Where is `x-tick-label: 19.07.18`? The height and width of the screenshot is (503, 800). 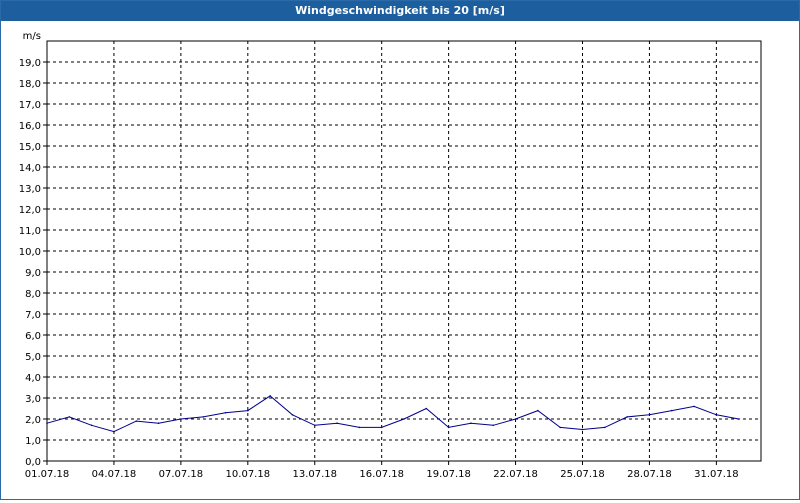 x-tick-label: 19.07.18 is located at coordinates (448, 474).